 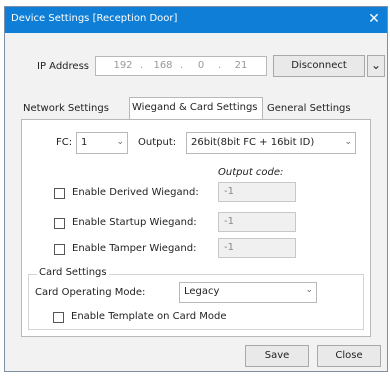 What do you see at coordinates (102, 143) in the screenshot?
I see `fc-select: 1 ⌄` at bounding box center [102, 143].